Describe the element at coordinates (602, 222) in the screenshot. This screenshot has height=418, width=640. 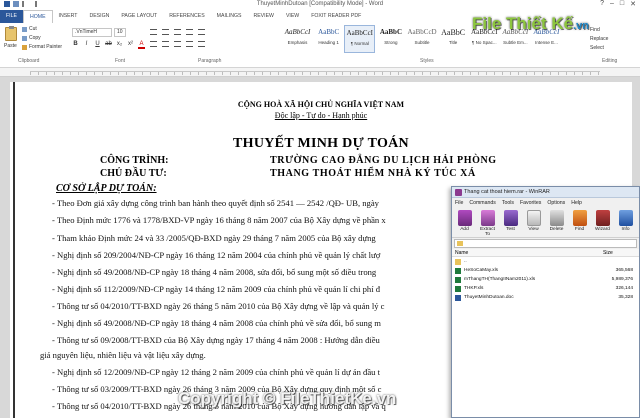
I see `wizard-button: Wizard` at that location.